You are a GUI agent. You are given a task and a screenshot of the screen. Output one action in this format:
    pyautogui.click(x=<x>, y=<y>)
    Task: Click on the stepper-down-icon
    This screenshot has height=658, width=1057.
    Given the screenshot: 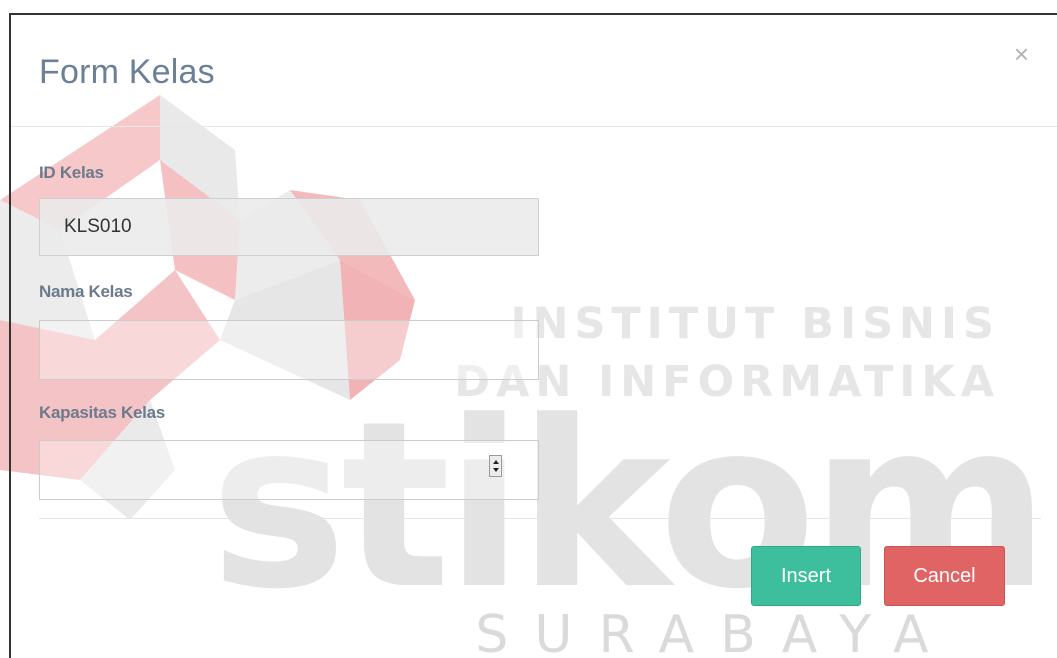 What is the action you would take?
    pyautogui.click(x=496, y=470)
    